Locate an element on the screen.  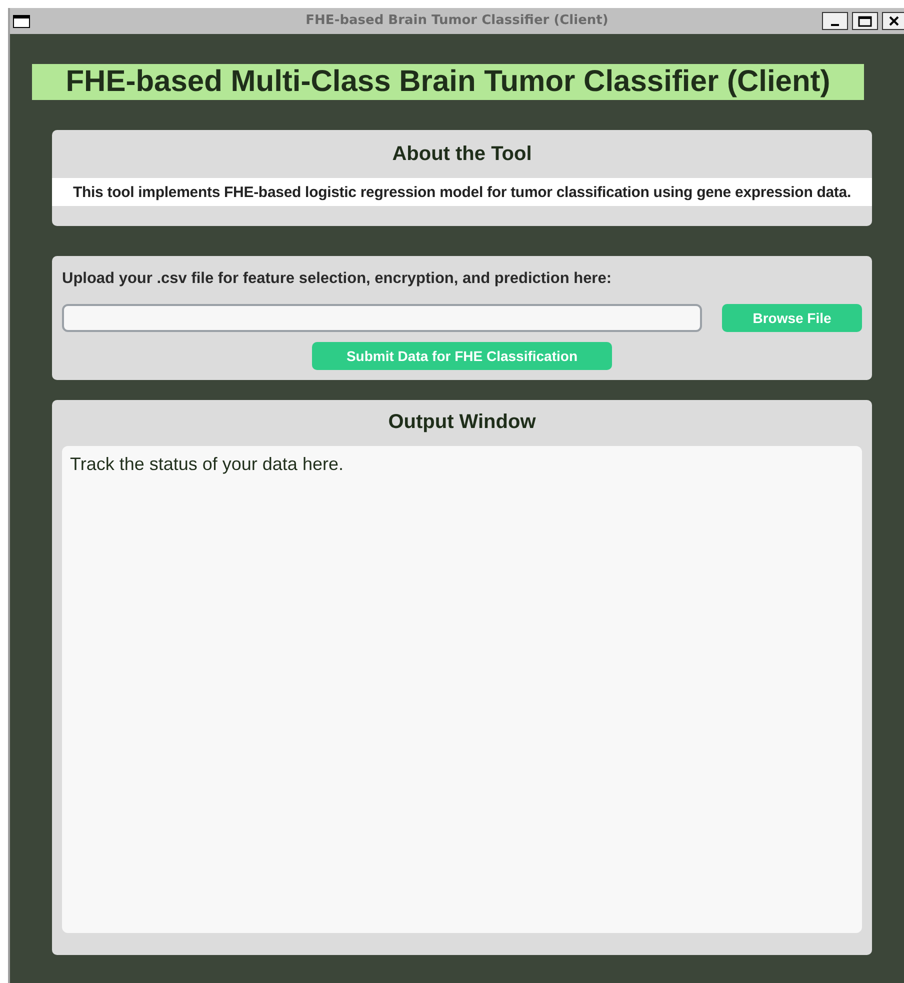
close-button is located at coordinates (893, 21).